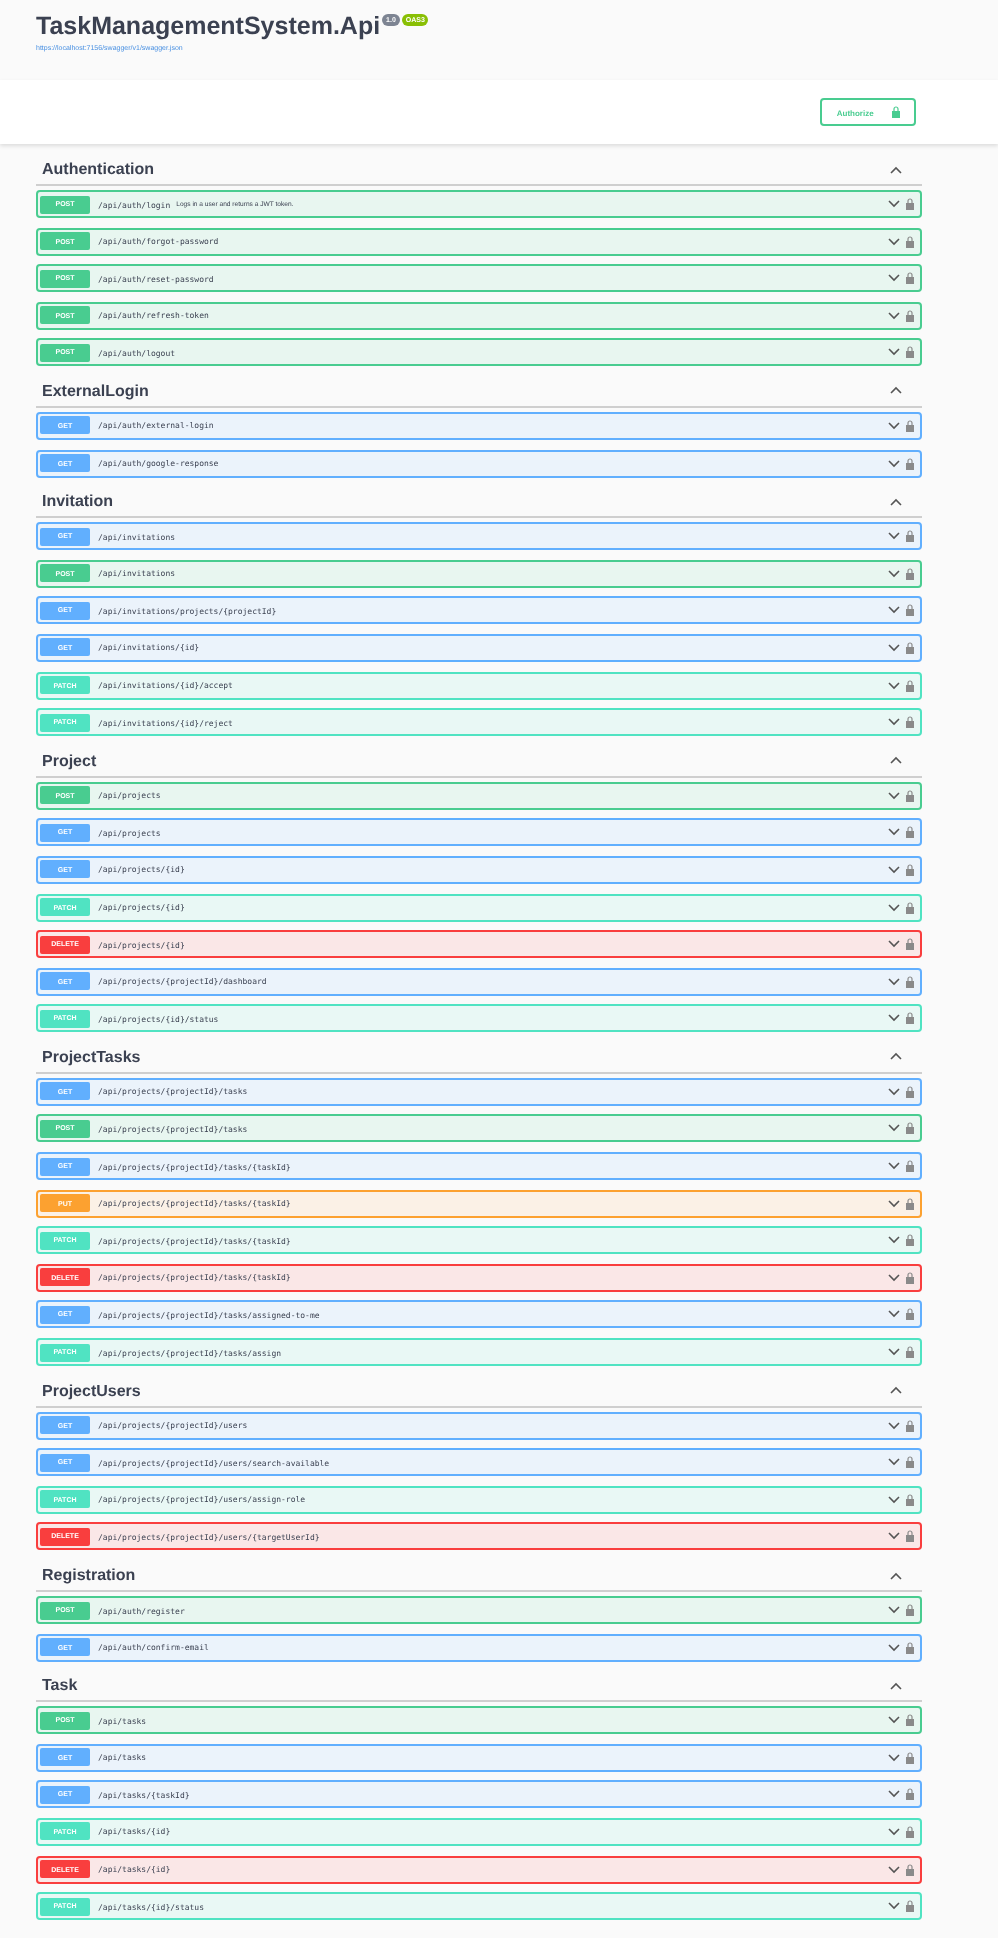  I want to click on section-header: Invitation, so click(479, 502).